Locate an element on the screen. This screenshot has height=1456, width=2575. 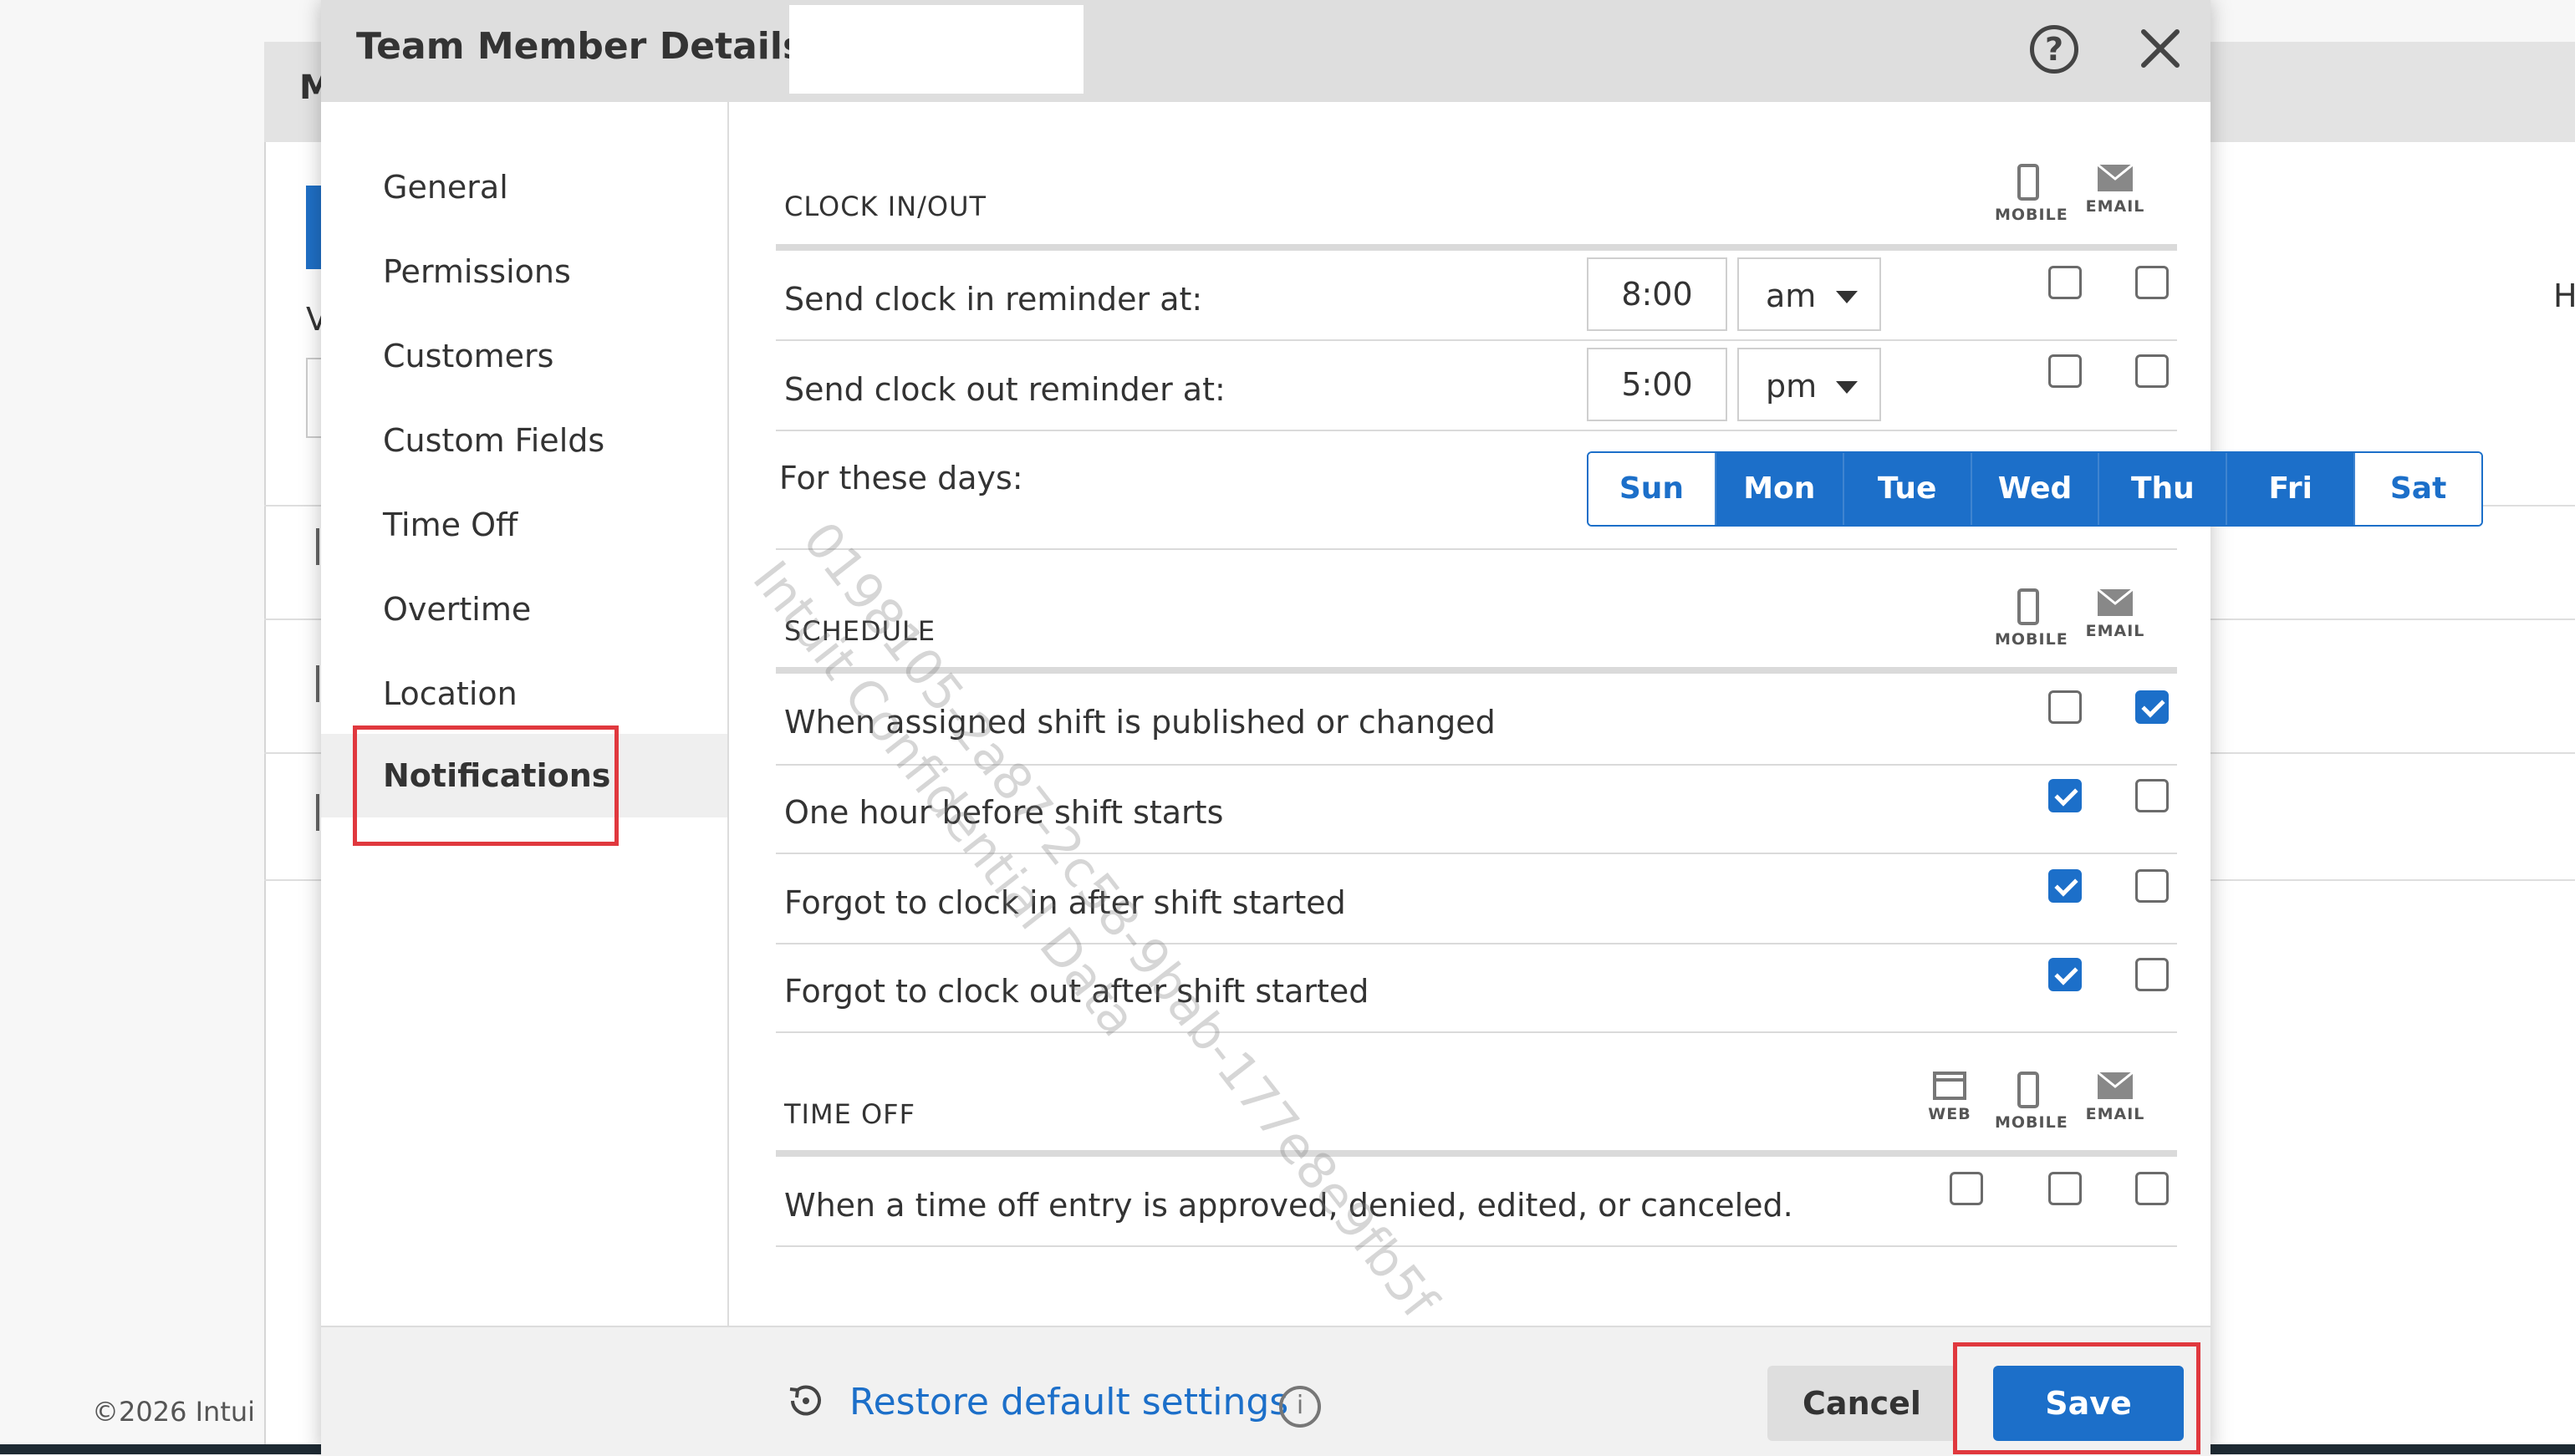
schedule-row-label: Forgot to clock in after shift started is located at coordinates (1065, 902).